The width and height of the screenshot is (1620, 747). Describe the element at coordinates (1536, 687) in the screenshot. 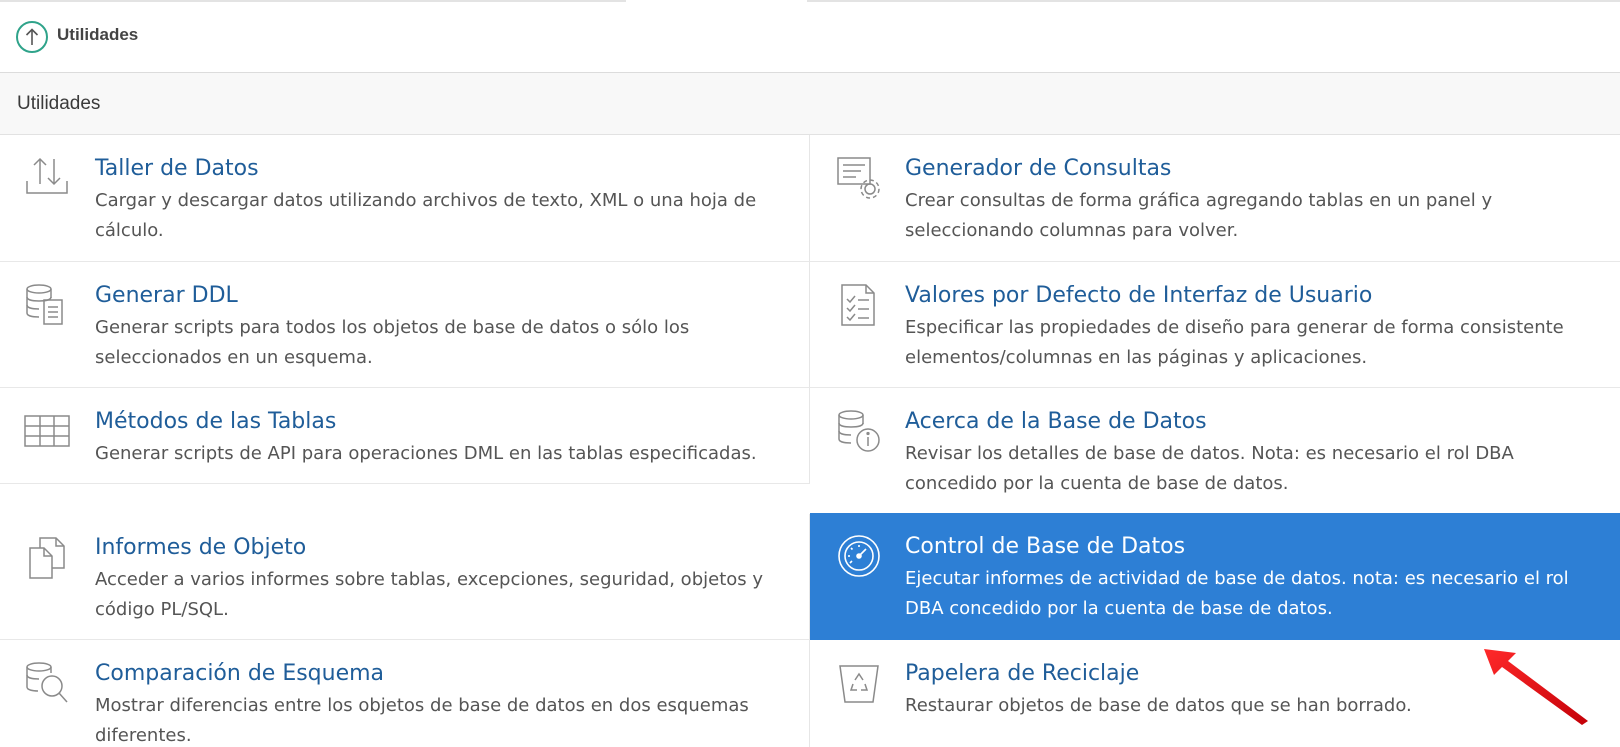

I see `annotation-arrow` at that location.